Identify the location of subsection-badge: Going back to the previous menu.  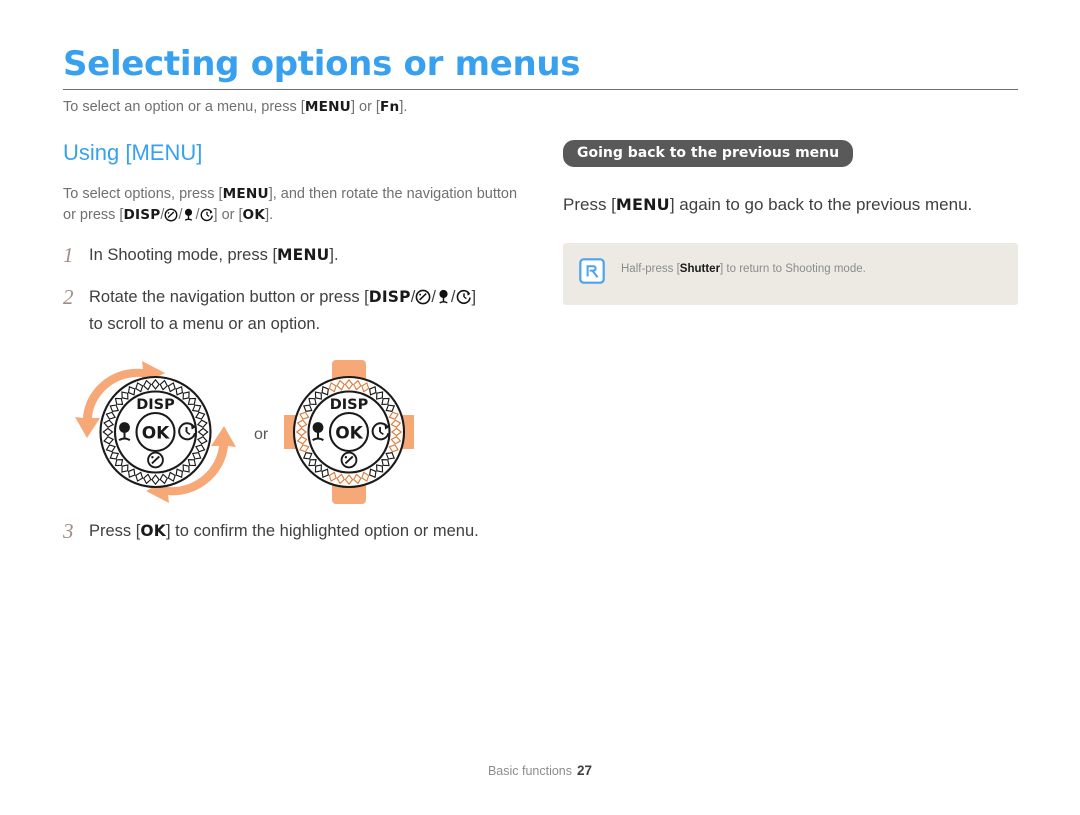
(708, 153).